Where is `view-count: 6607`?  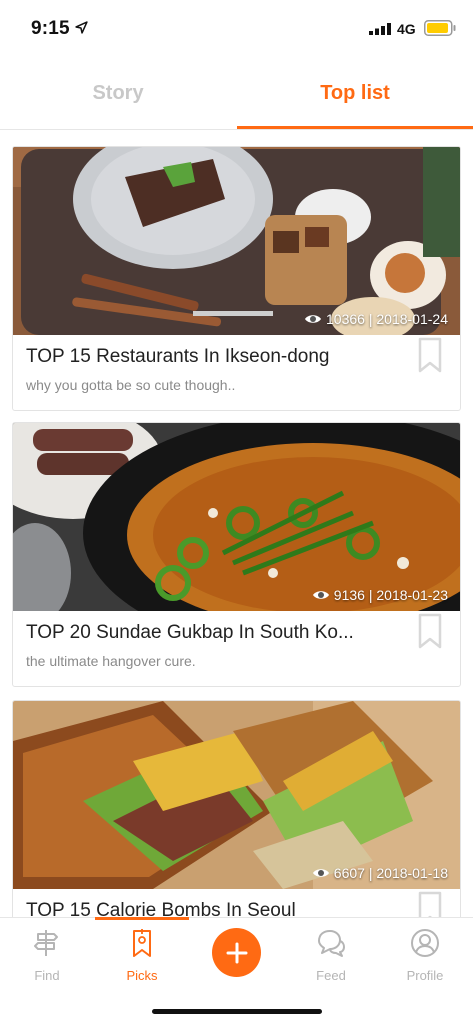
view-count: 6607 is located at coordinates (349, 873).